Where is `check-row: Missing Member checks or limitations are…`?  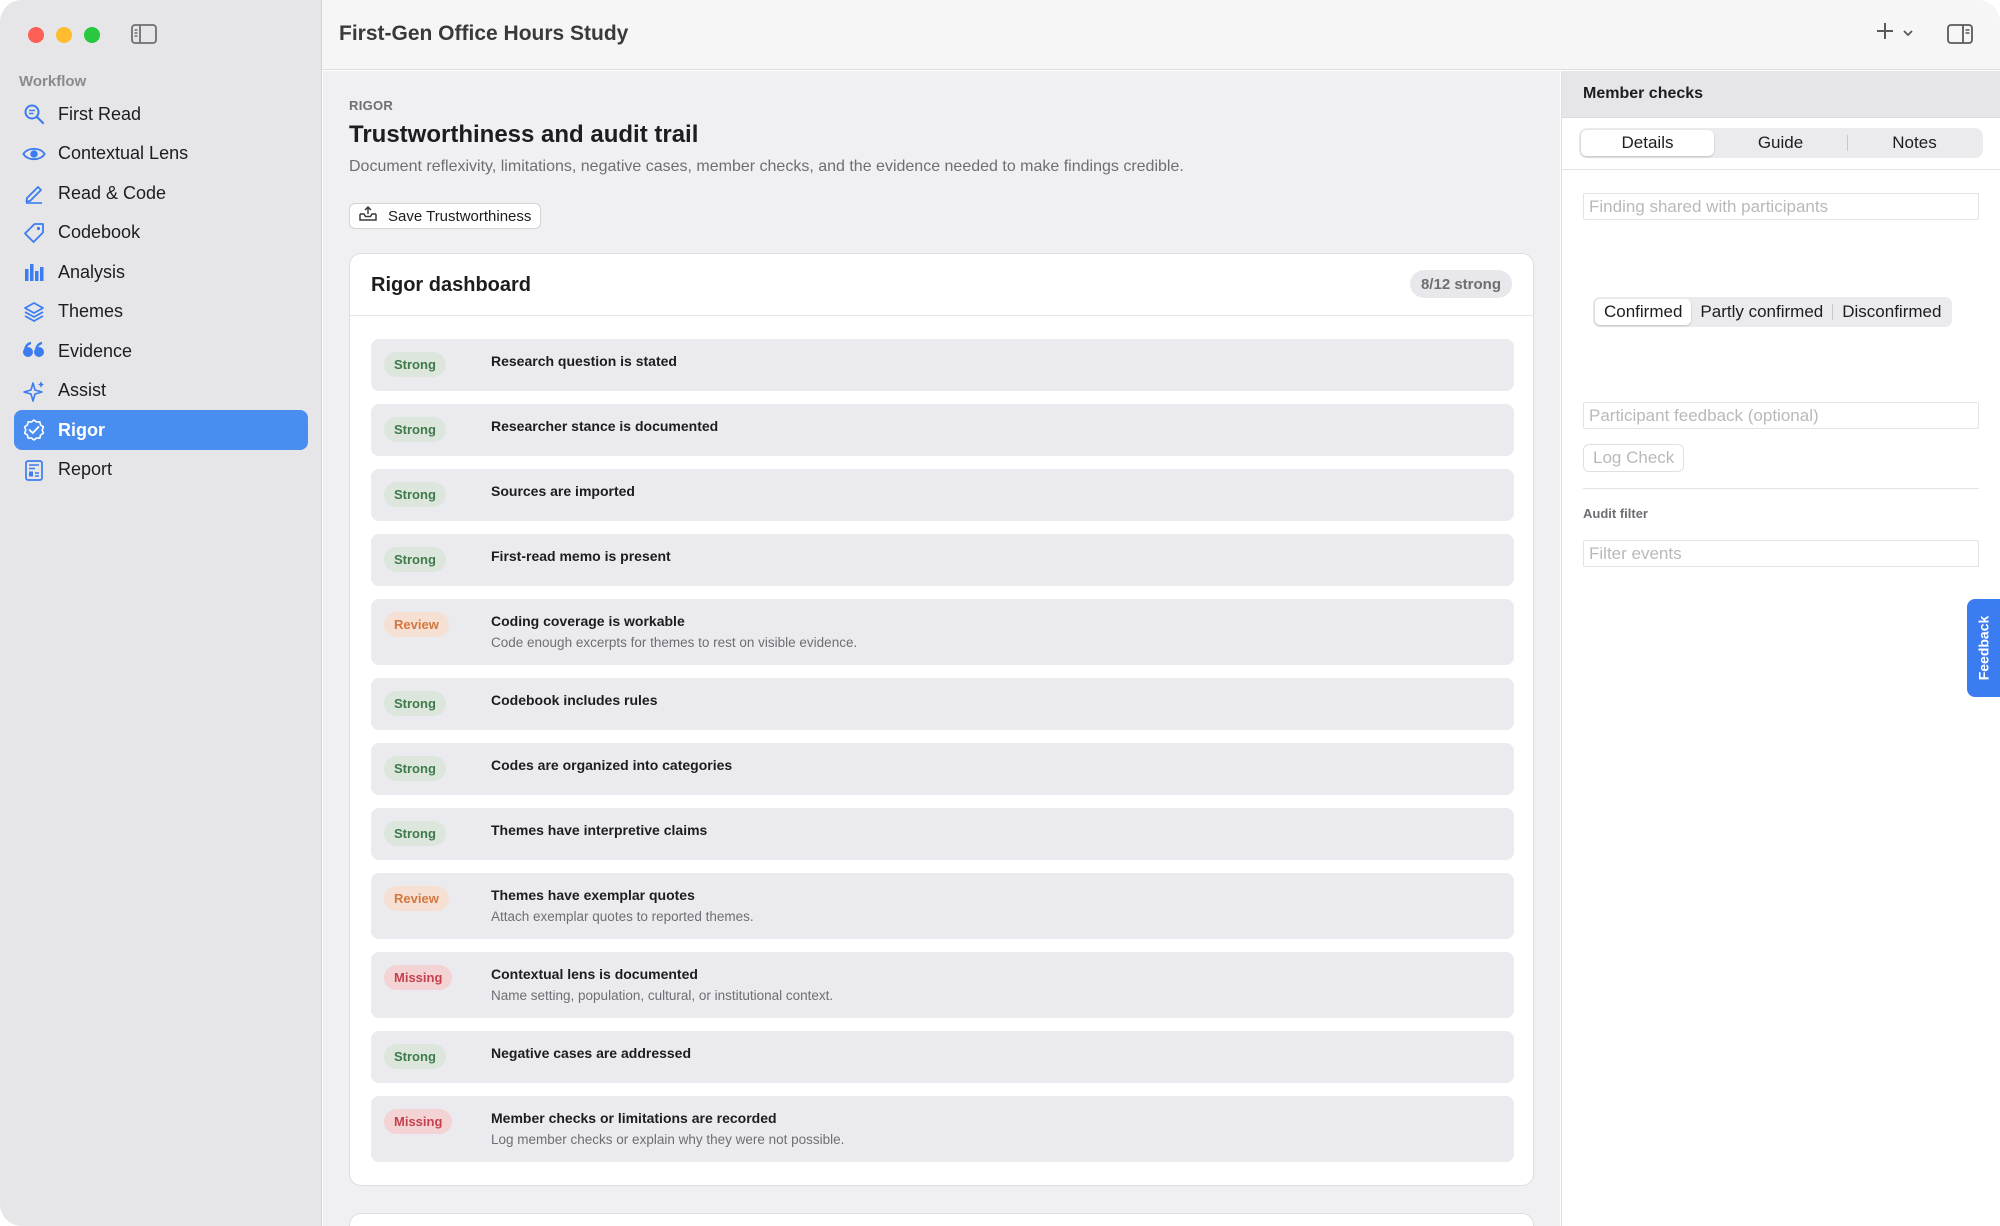
check-row: Missing Member checks or limitations are… is located at coordinates (942, 1129).